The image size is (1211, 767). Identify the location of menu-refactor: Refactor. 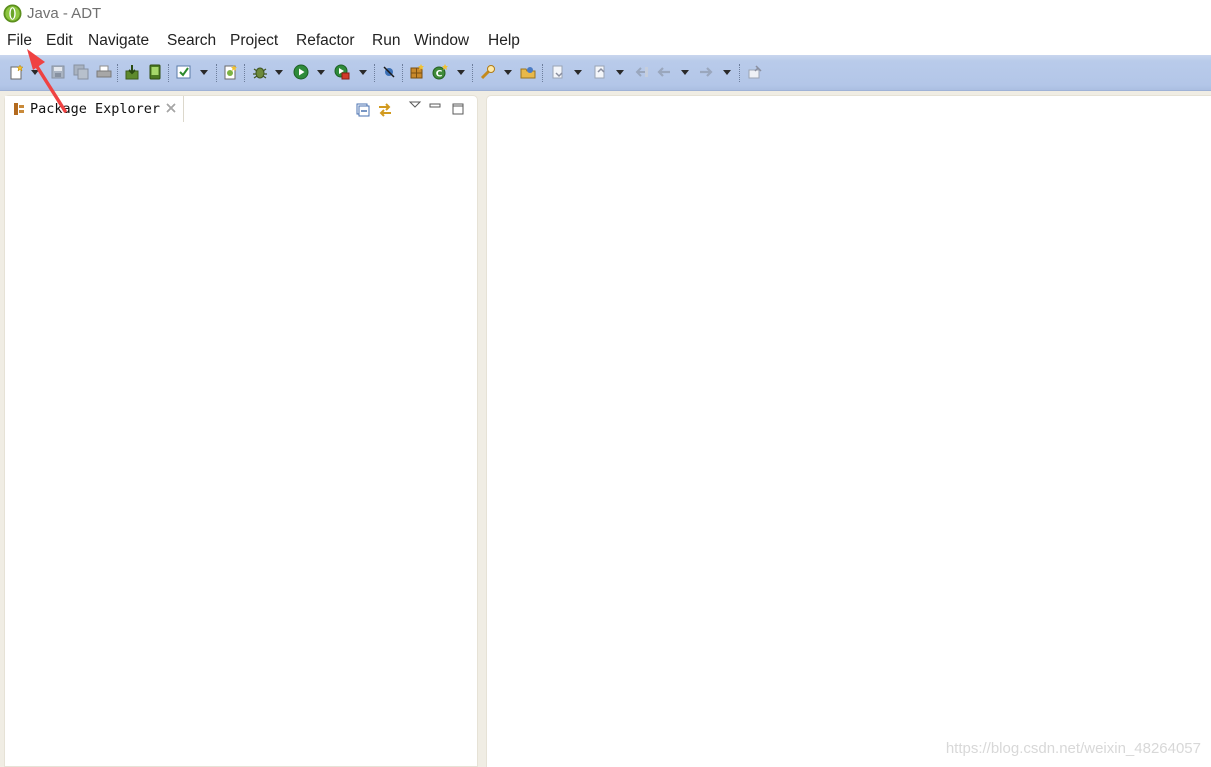
(325, 41).